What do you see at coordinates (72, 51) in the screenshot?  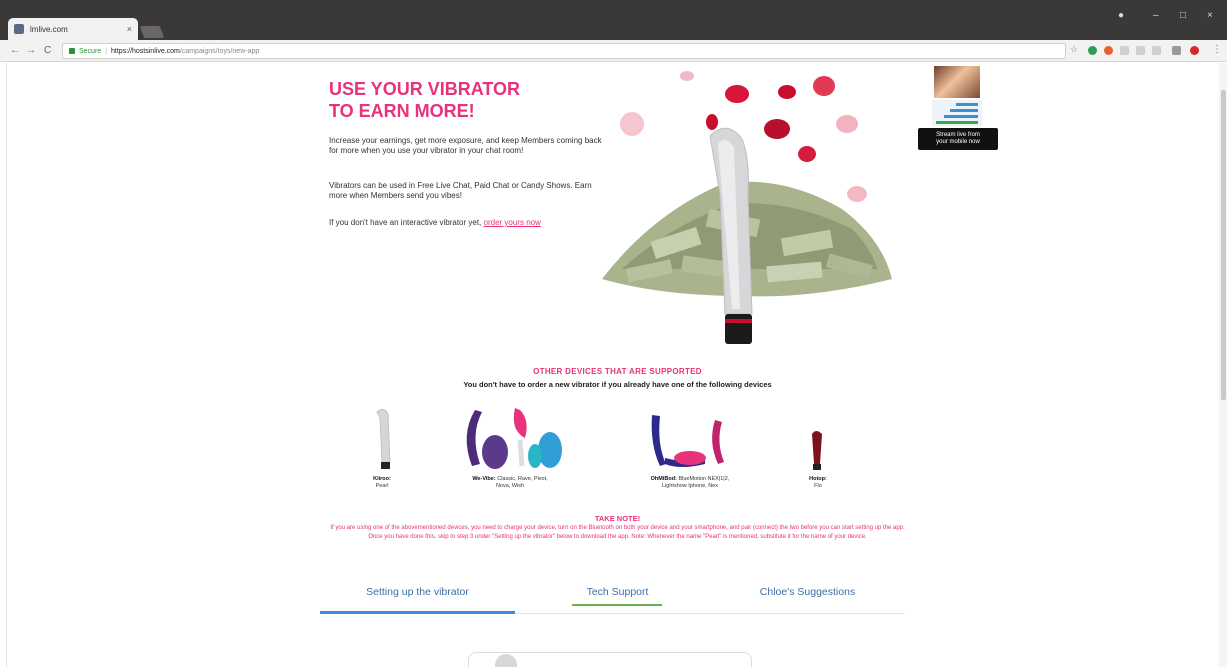 I see `lock-icon` at bounding box center [72, 51].